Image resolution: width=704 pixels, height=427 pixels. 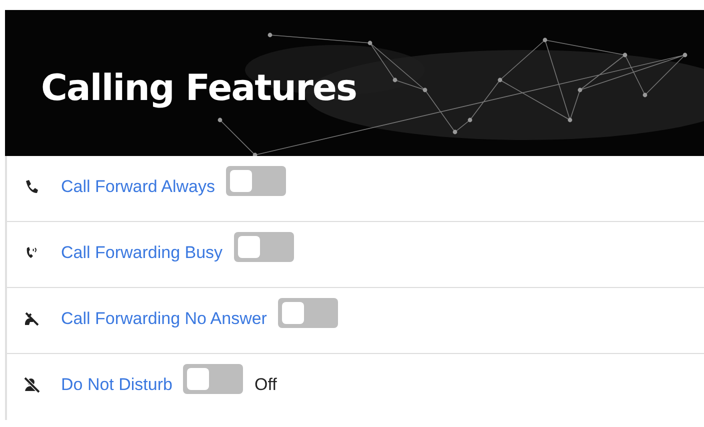 What do you see at coordinates (142, 253) in the screenshot?
I see `feature-link: Call Forwarding Busy` at bounding box center [142, 253].